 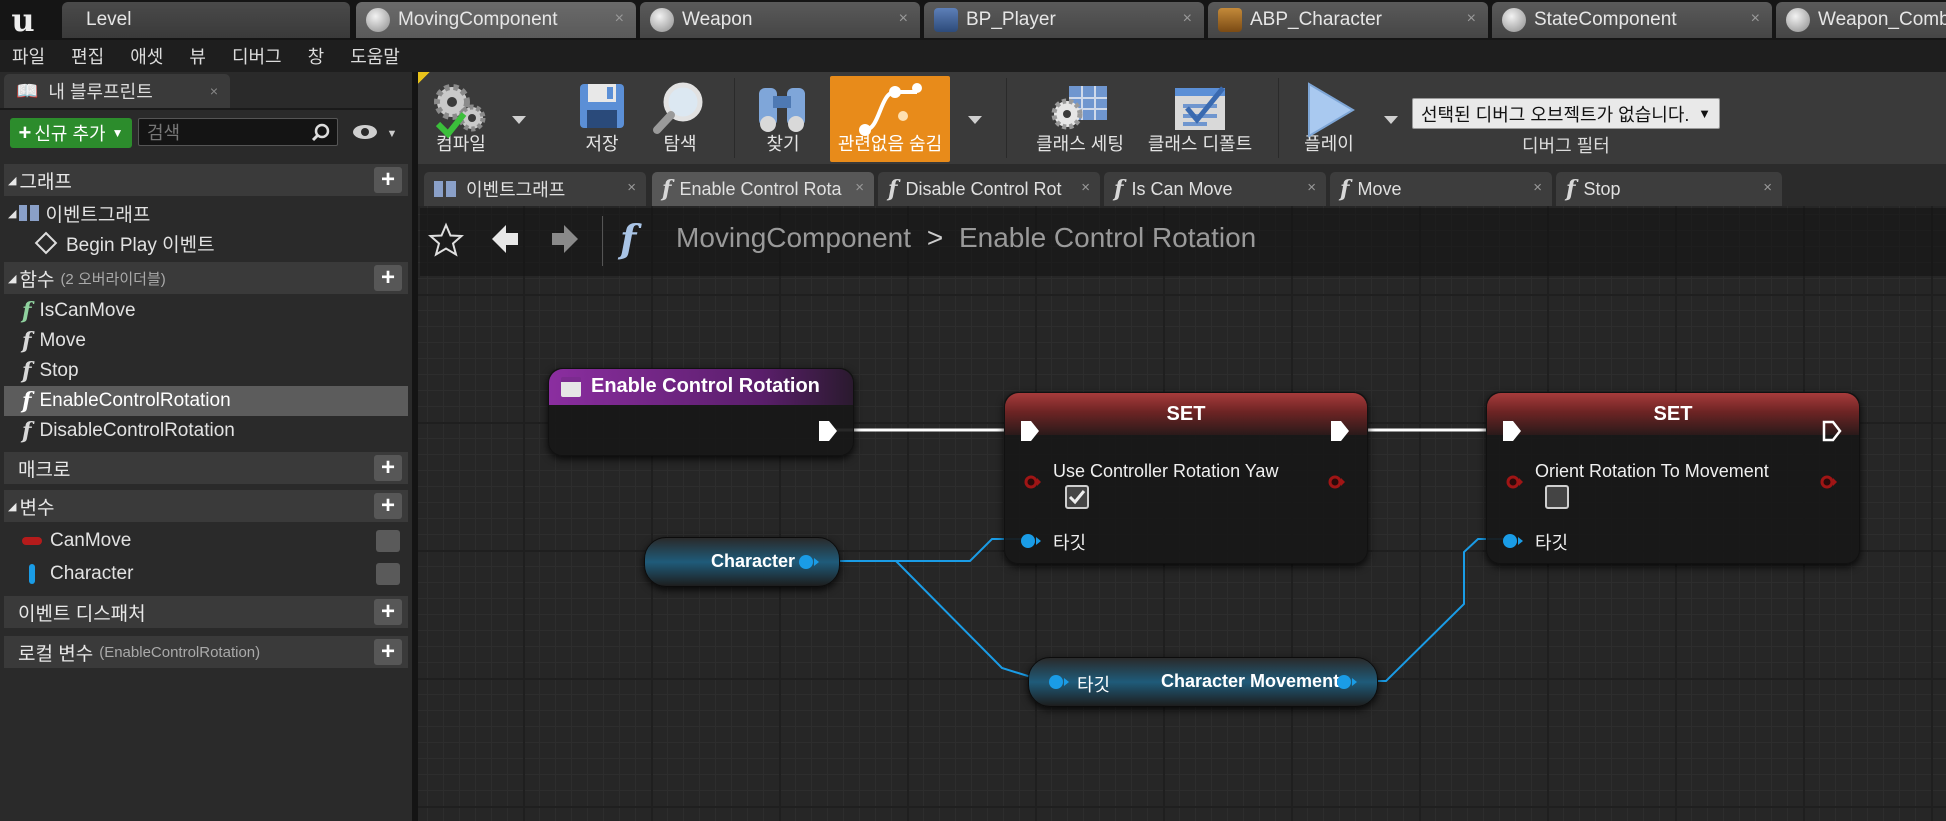 What do you see at coordinates (975, 120) in the screenshot?
I see `hide-unrelated-options-chevron-icon` at bounding box center [975, 120].